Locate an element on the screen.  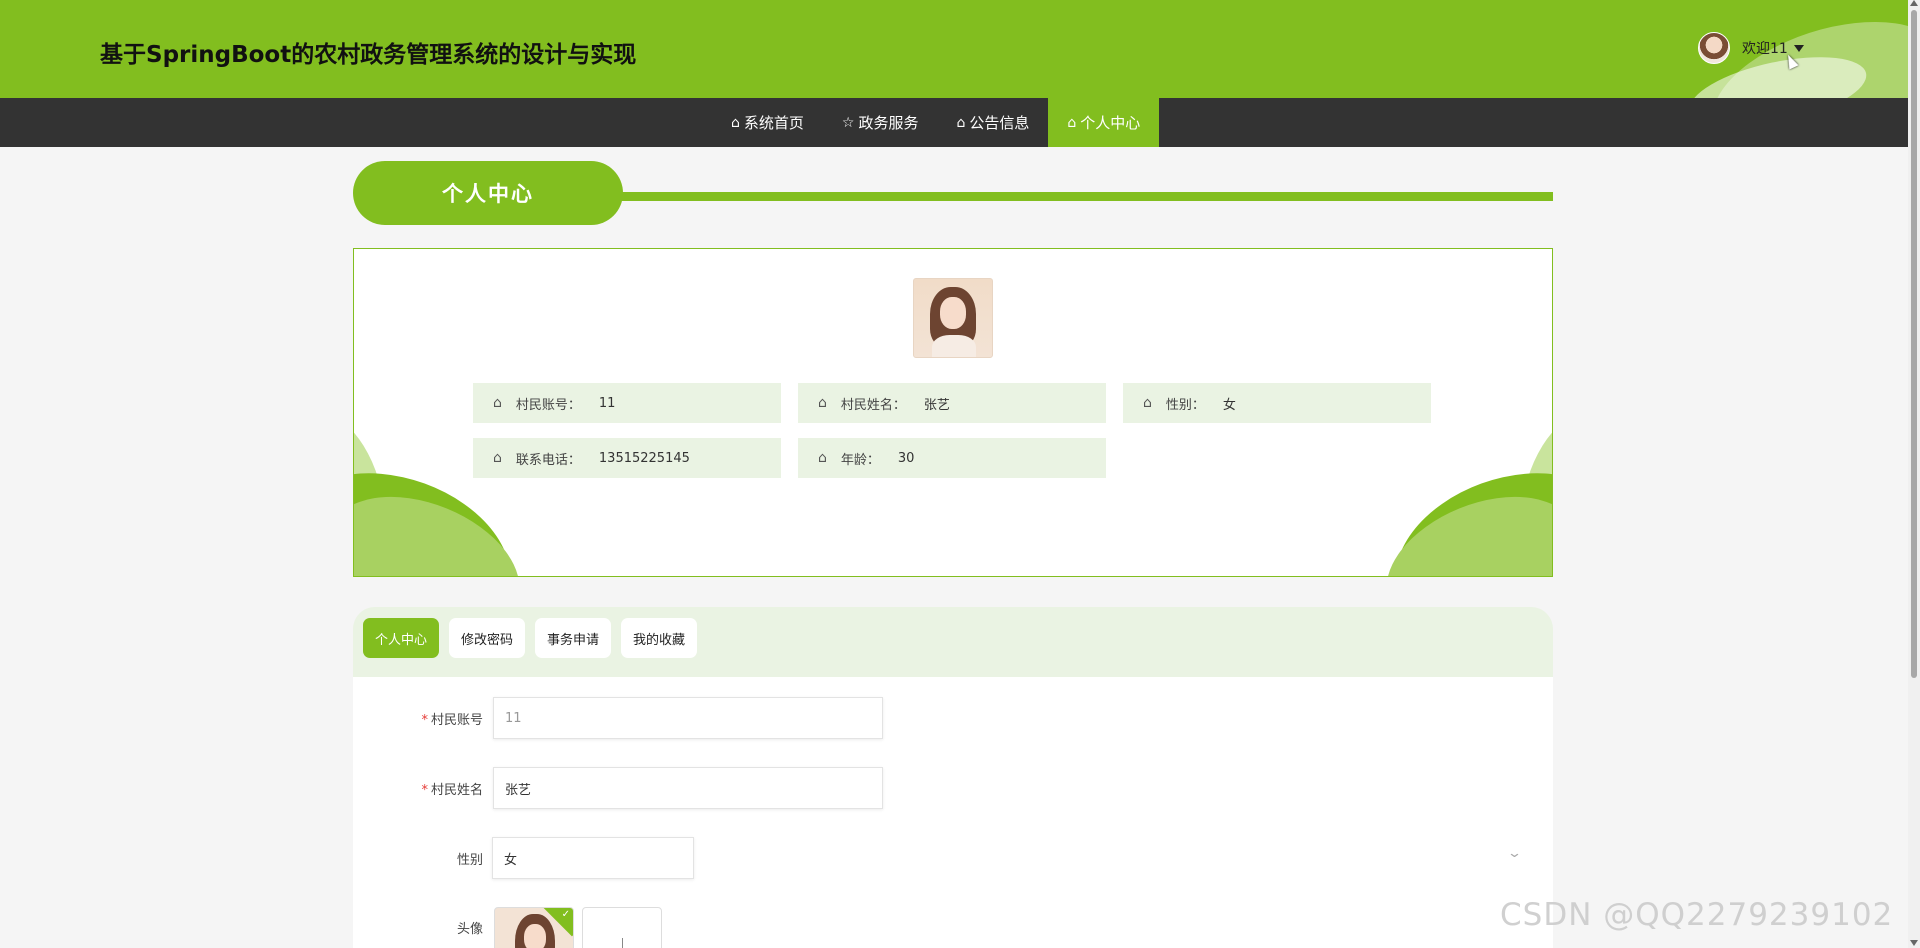
info-gender: ⌂ 性别： 女 is located at coordinates (1277, 403).